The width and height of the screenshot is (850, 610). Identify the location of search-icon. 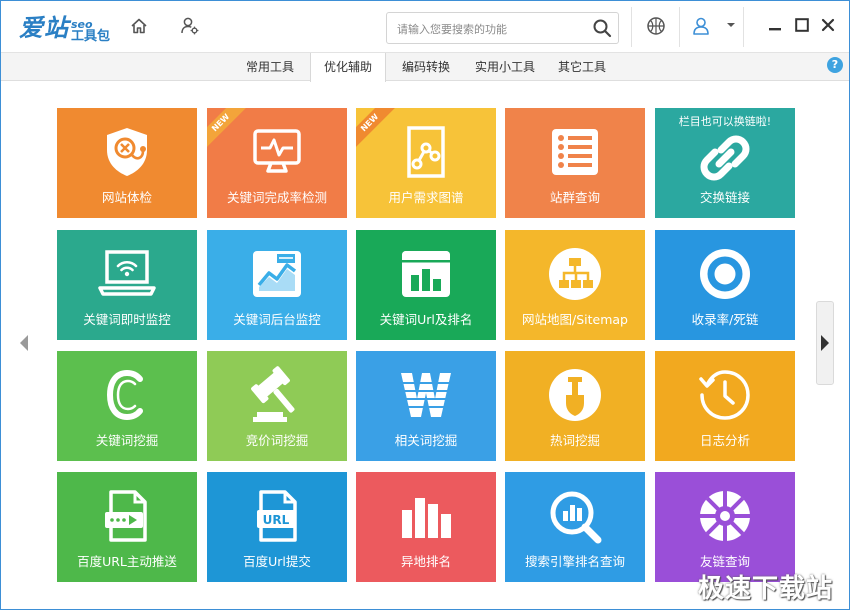
(602, 28).